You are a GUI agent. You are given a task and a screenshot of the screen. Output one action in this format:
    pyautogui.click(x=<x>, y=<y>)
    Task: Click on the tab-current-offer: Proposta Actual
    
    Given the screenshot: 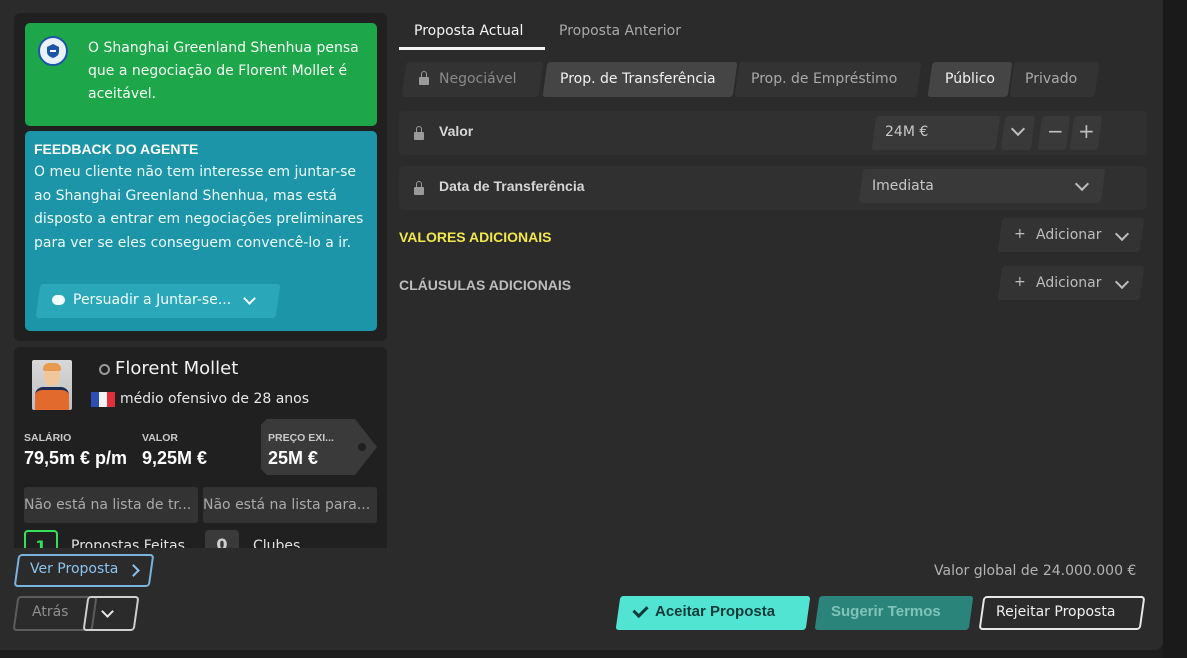 What is the action you would take?
    pyautogui.click(x=468, y=31)
    